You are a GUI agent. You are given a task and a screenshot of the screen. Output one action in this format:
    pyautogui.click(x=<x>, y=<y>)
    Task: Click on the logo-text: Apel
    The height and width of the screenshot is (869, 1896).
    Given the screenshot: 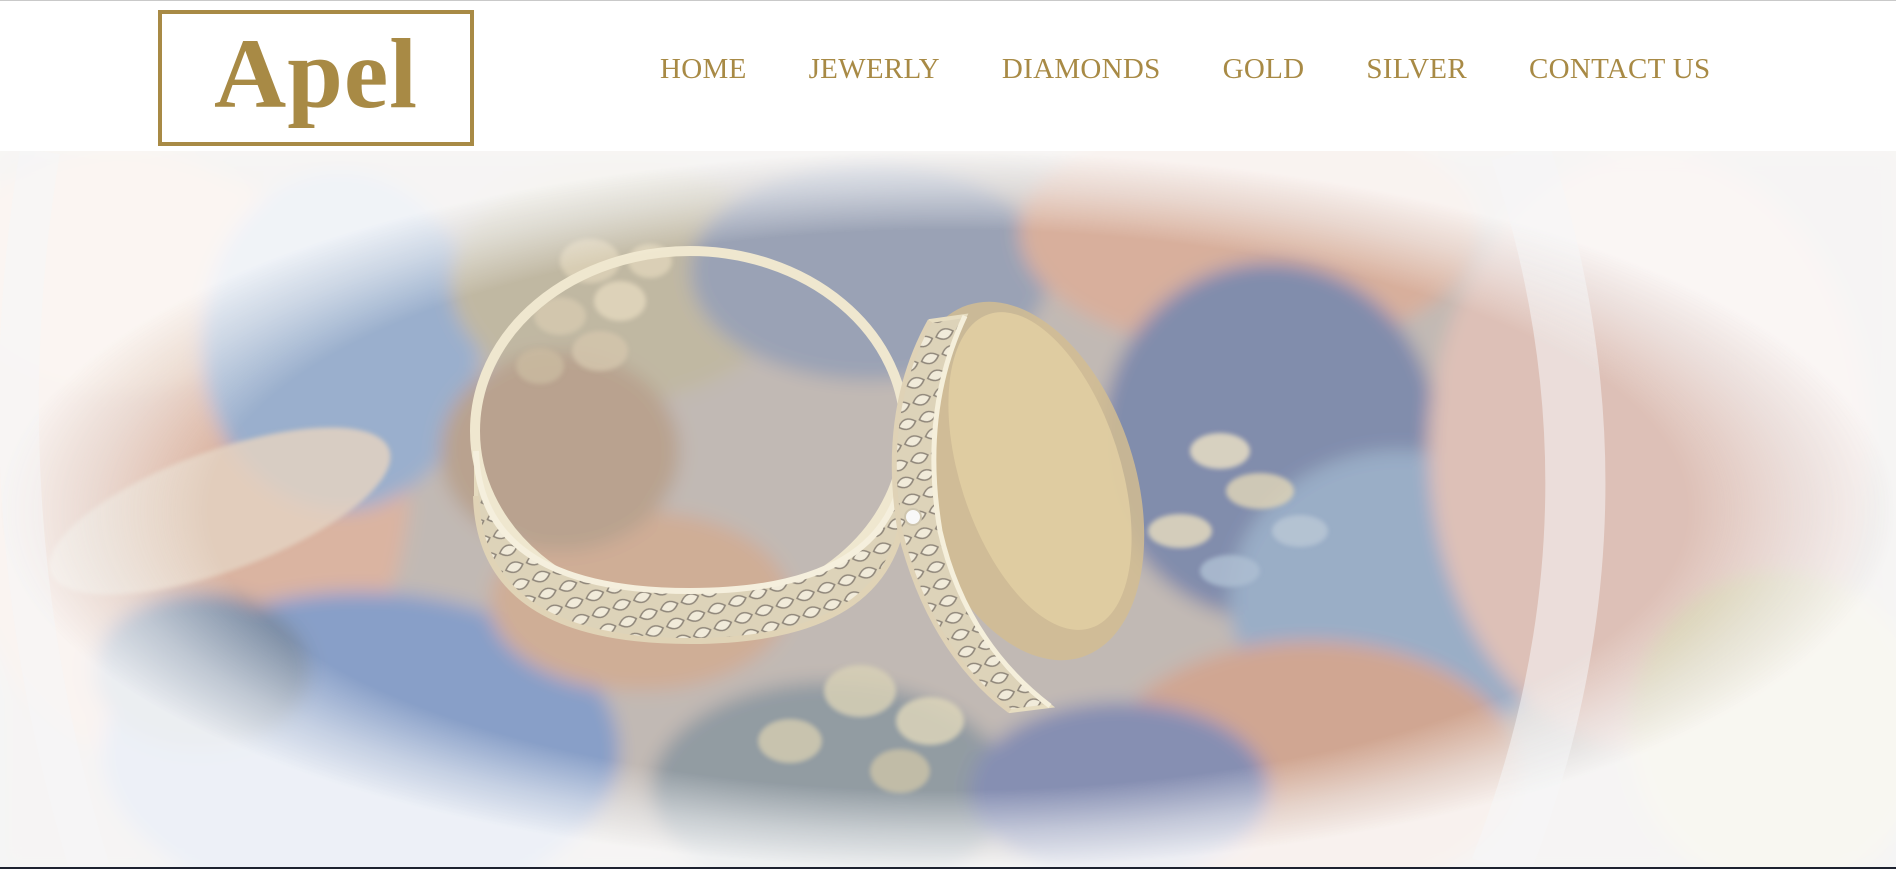 What is the action you would take?
    pyautogui.click(x=316, y=73)
    